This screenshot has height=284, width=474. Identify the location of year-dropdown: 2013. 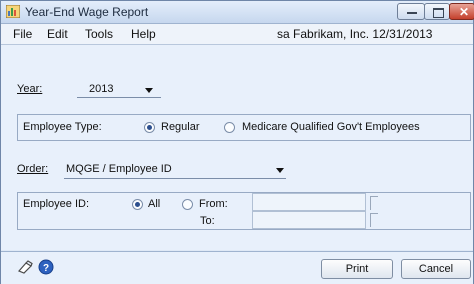
(124, 90).